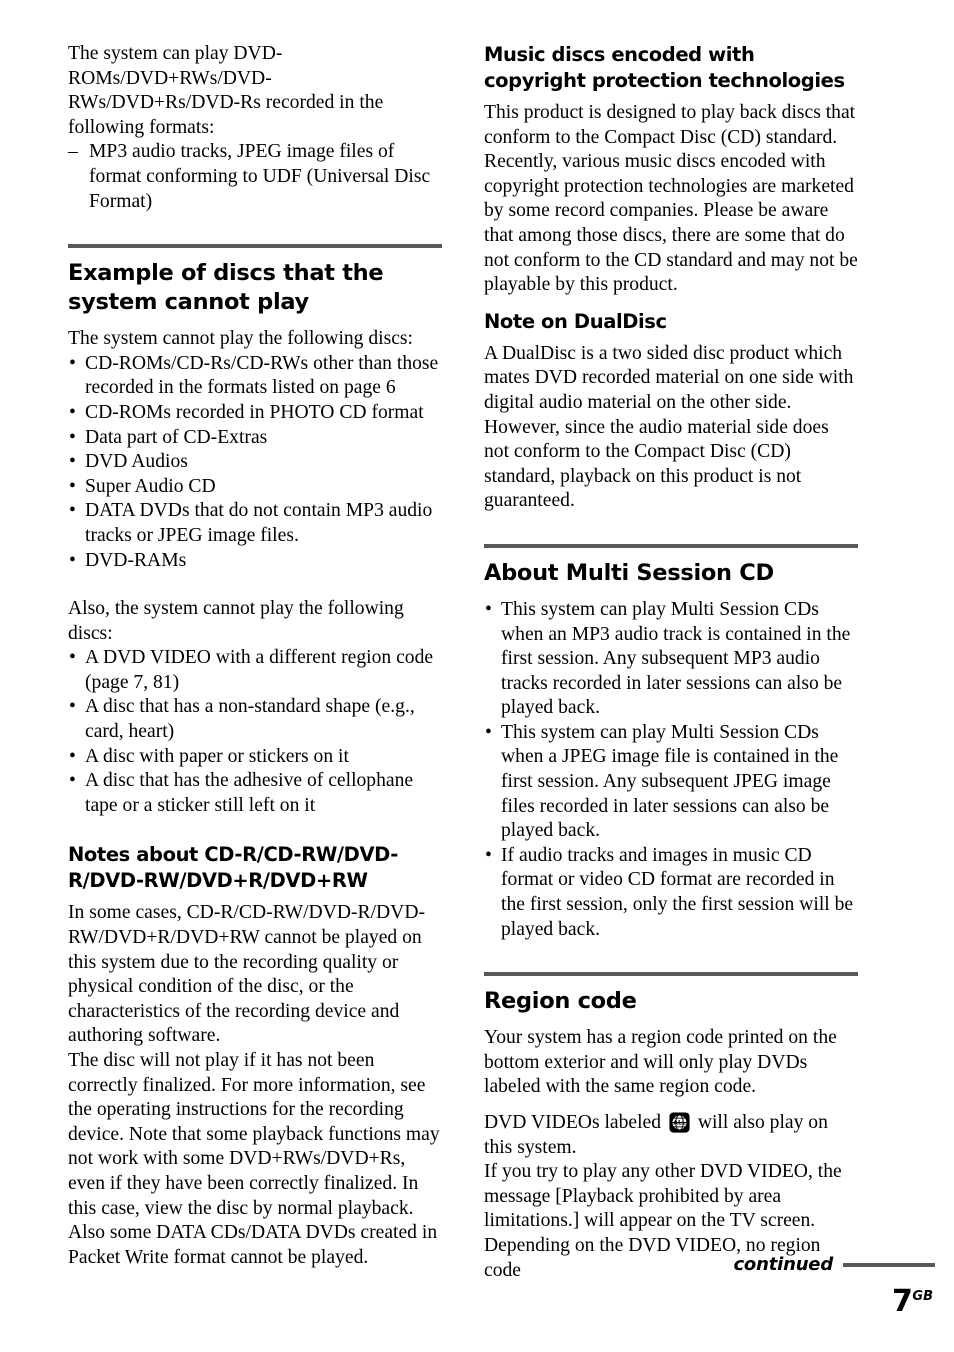 Image resolution: width=954 pixels, height=1352 pixels. Describe the element at coordinates (255, 413) in the screenshot. I see `list-item: CD-ROMs recorded in PHOTO CD format` at that location.